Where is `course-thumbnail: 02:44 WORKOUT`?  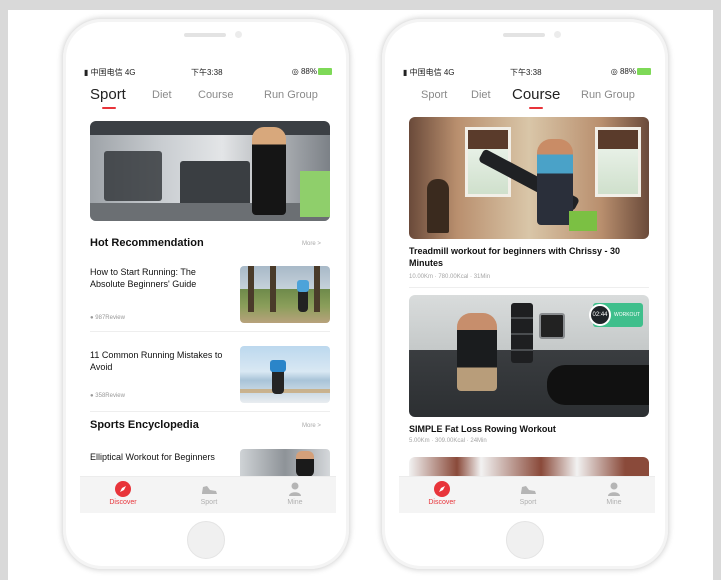
course-thumbnail: 02:44 WORKOUT is located at coordinates (529, 356).